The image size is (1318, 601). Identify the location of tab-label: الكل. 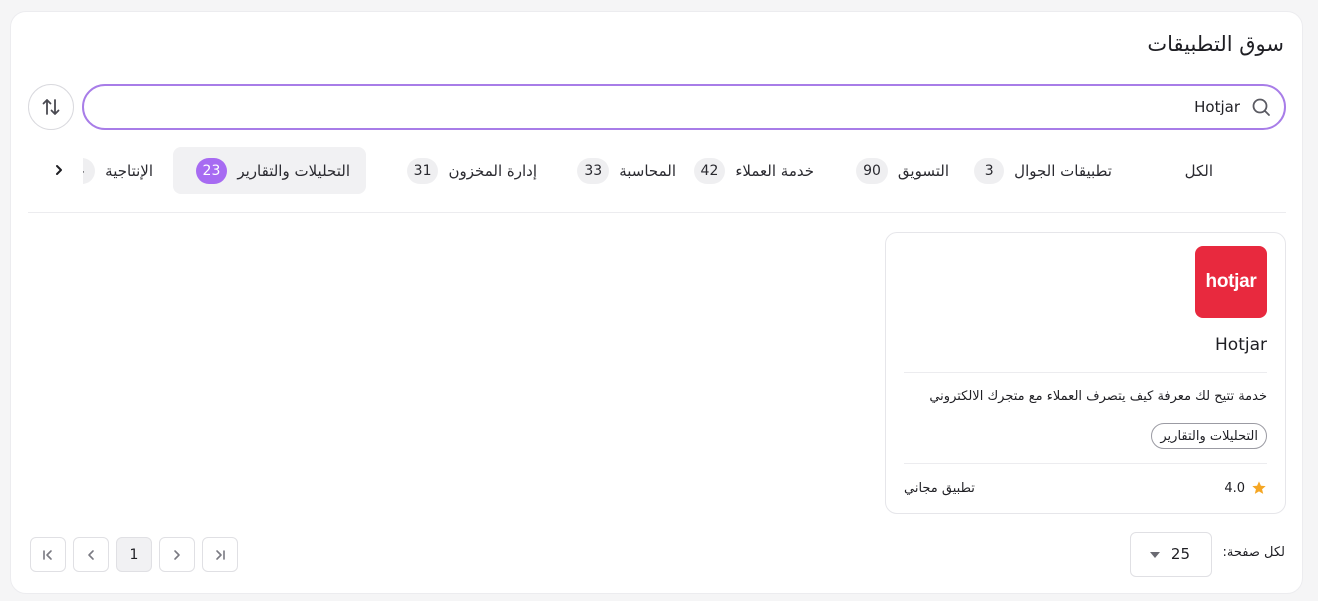
(1198, 170).